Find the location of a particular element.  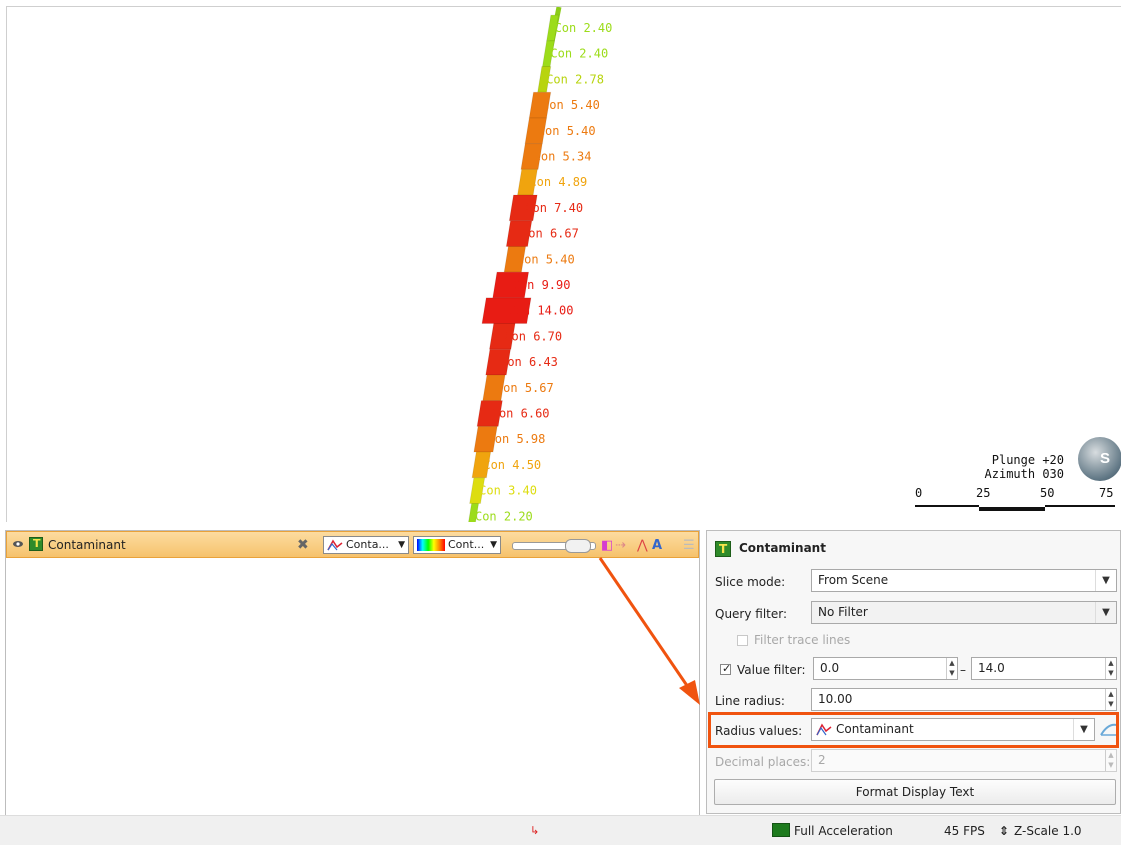

input-value: 10.00 is located at coordinates (835, 699).